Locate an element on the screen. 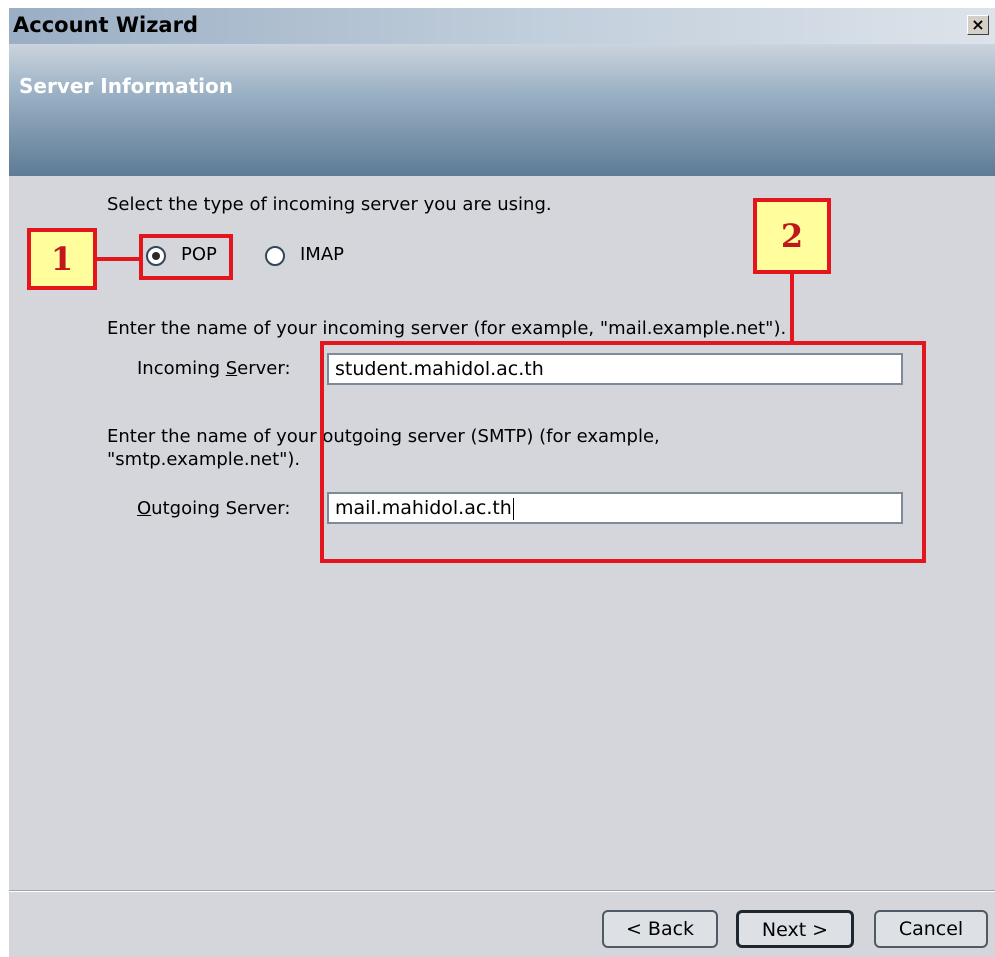 Image resolution: width=995 pixels, height=957 pixels. window-title: Account Wizard is located at coordinates (105, 25).